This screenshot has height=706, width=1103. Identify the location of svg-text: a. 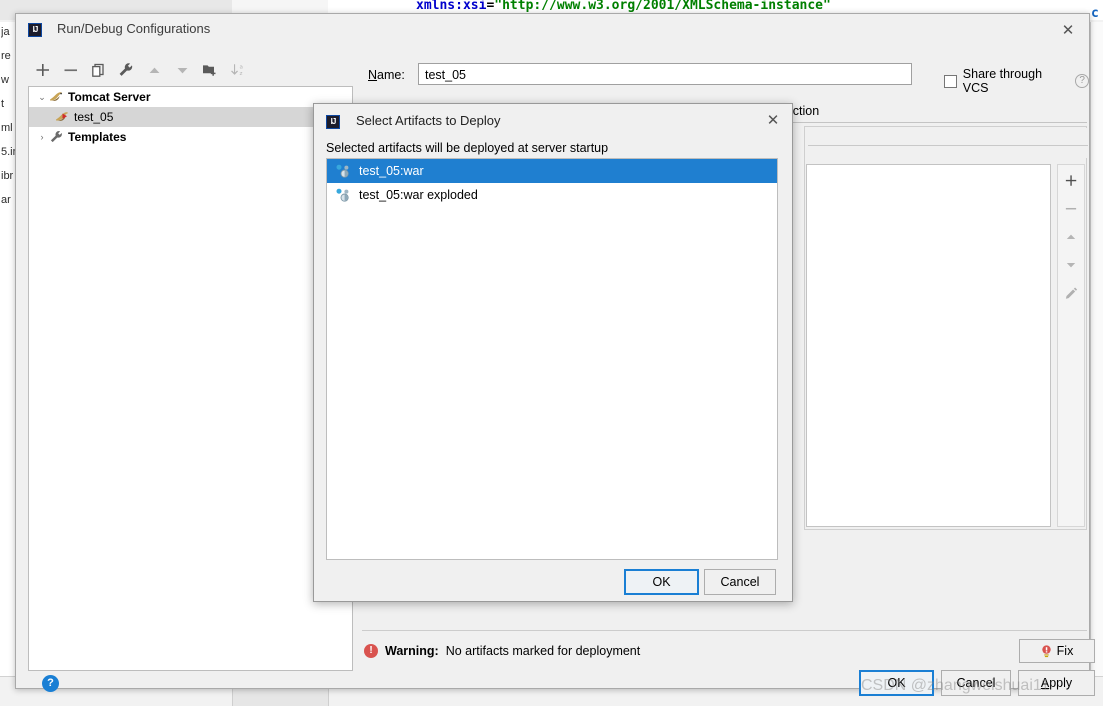
(241, 67).